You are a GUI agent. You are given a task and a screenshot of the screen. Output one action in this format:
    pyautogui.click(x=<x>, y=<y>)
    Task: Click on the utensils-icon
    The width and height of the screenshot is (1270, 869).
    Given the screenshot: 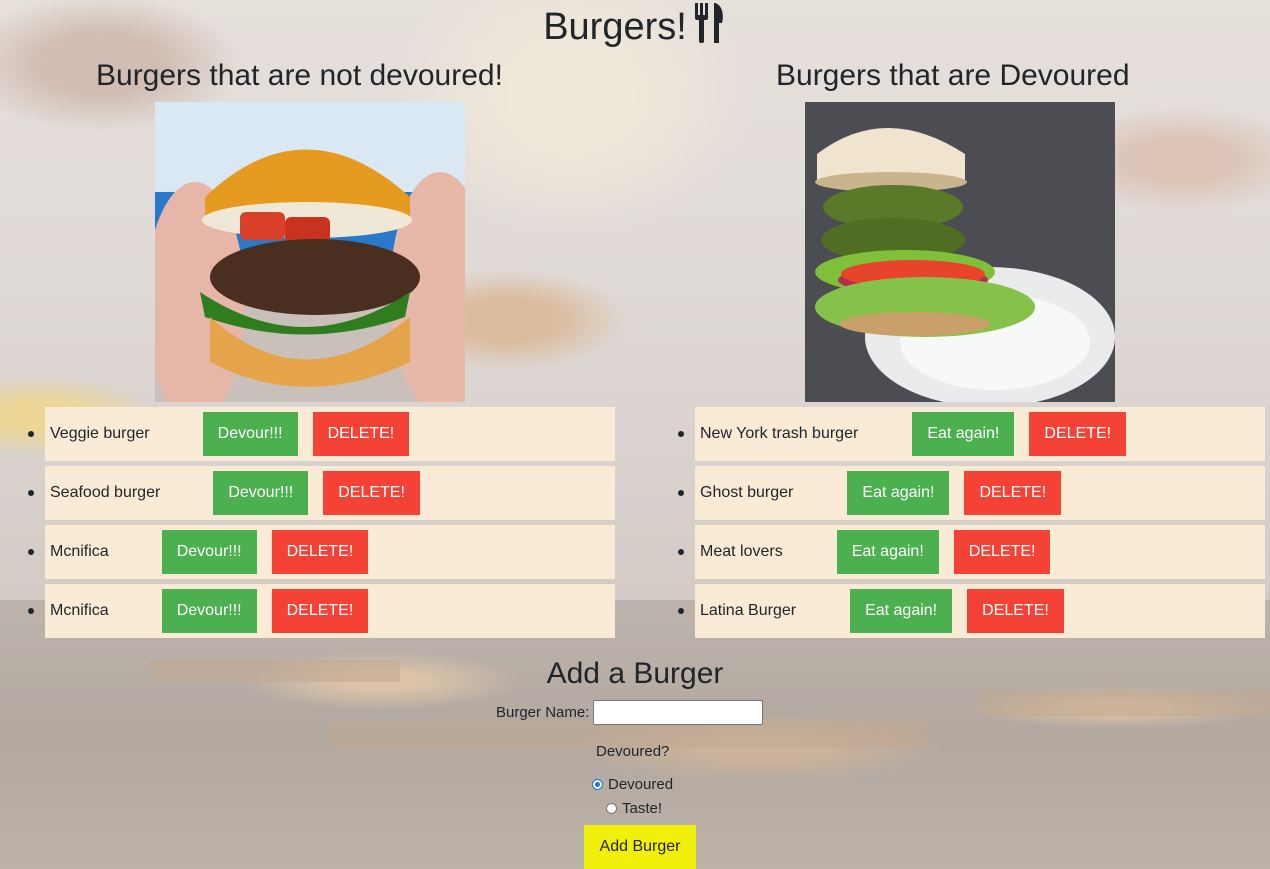 What is the action you would take?
    pyautogui.click(x=710, y=28)
    